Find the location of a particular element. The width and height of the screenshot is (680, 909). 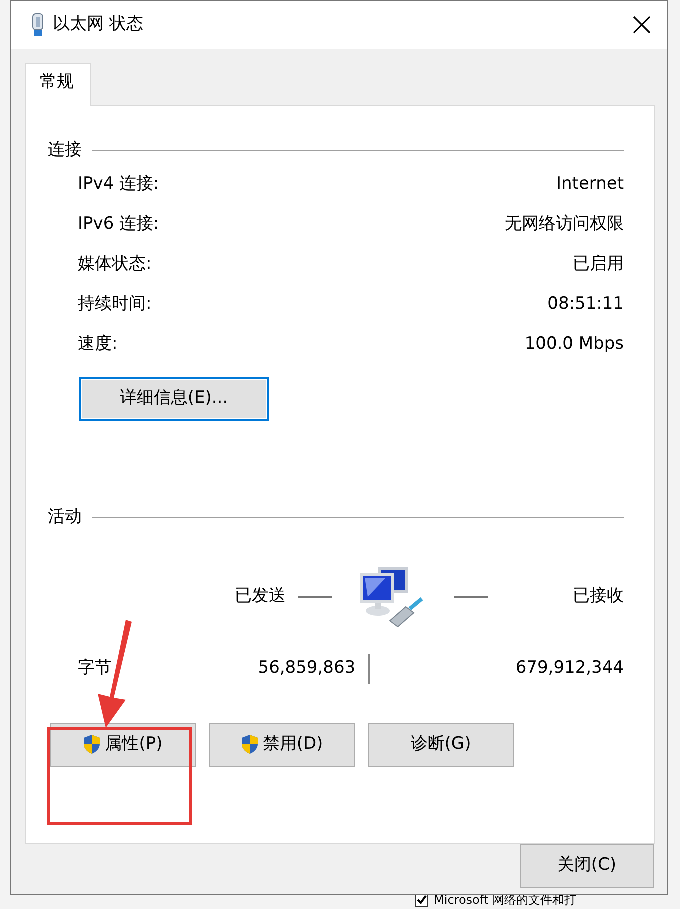

field-label: 媒体状态: is located at coordinates (115, 264).